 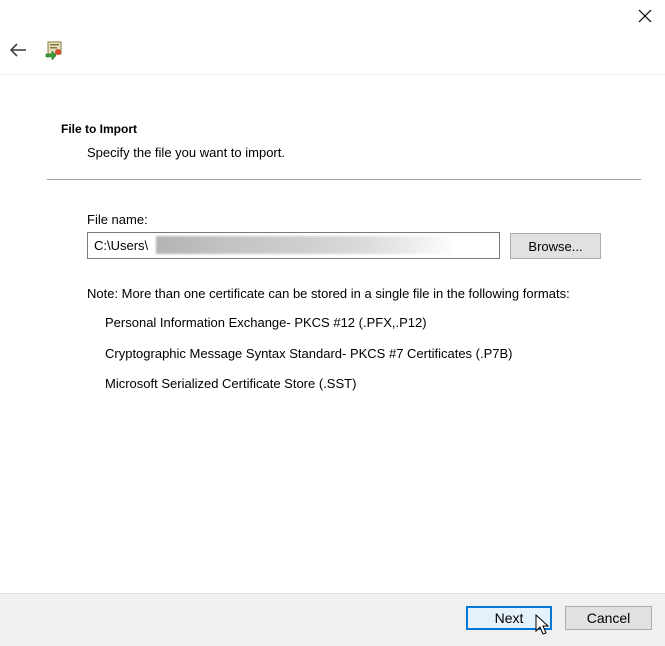 I want to click on back-arrow-icon, so click(x=17, y=50).